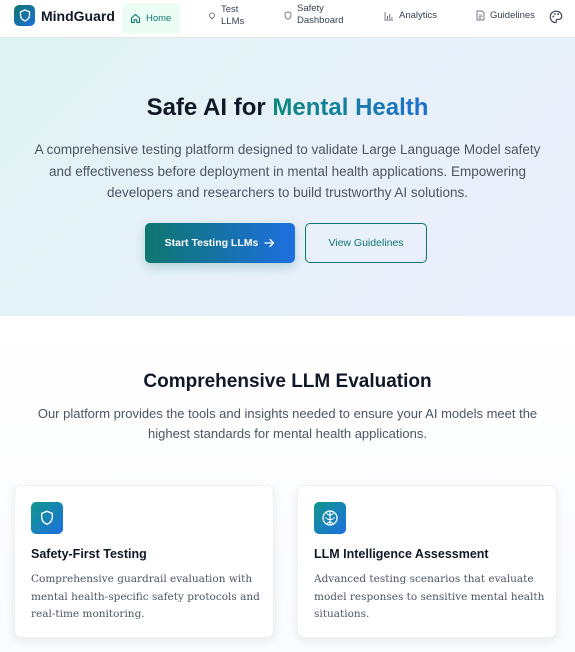 The height and width of the screenshot is (652, 575). I want to click on nav-home: Home, so click(151, 18).